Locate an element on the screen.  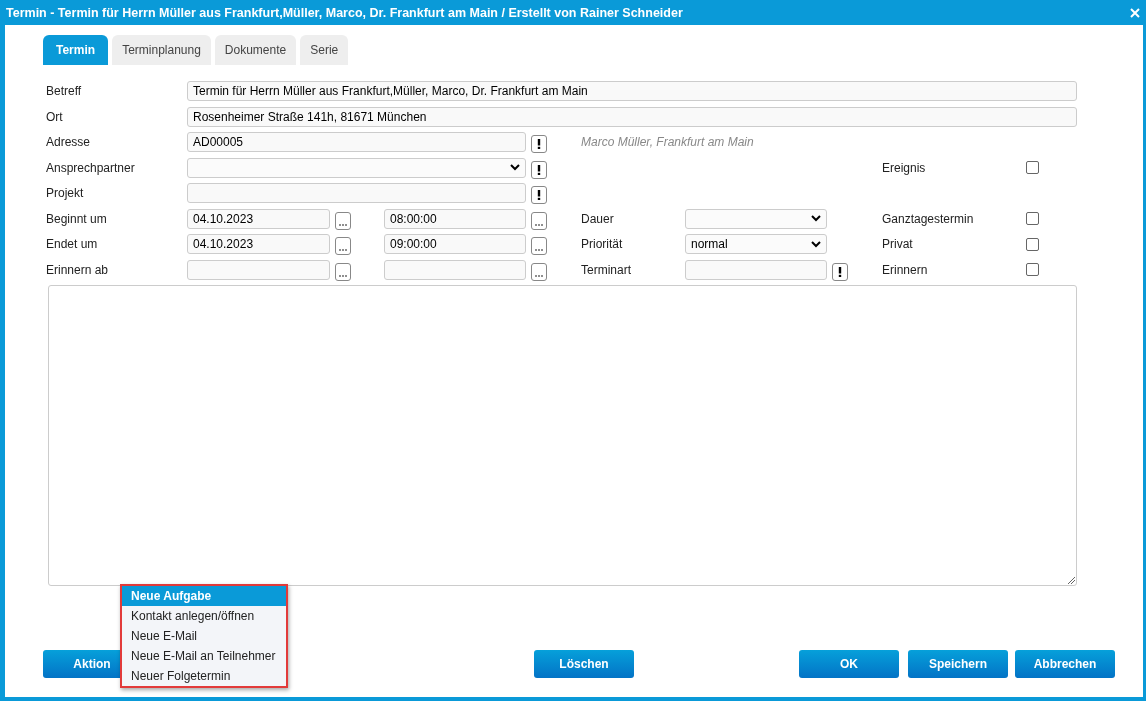
close-icon is located at coordinates (1135, 12).